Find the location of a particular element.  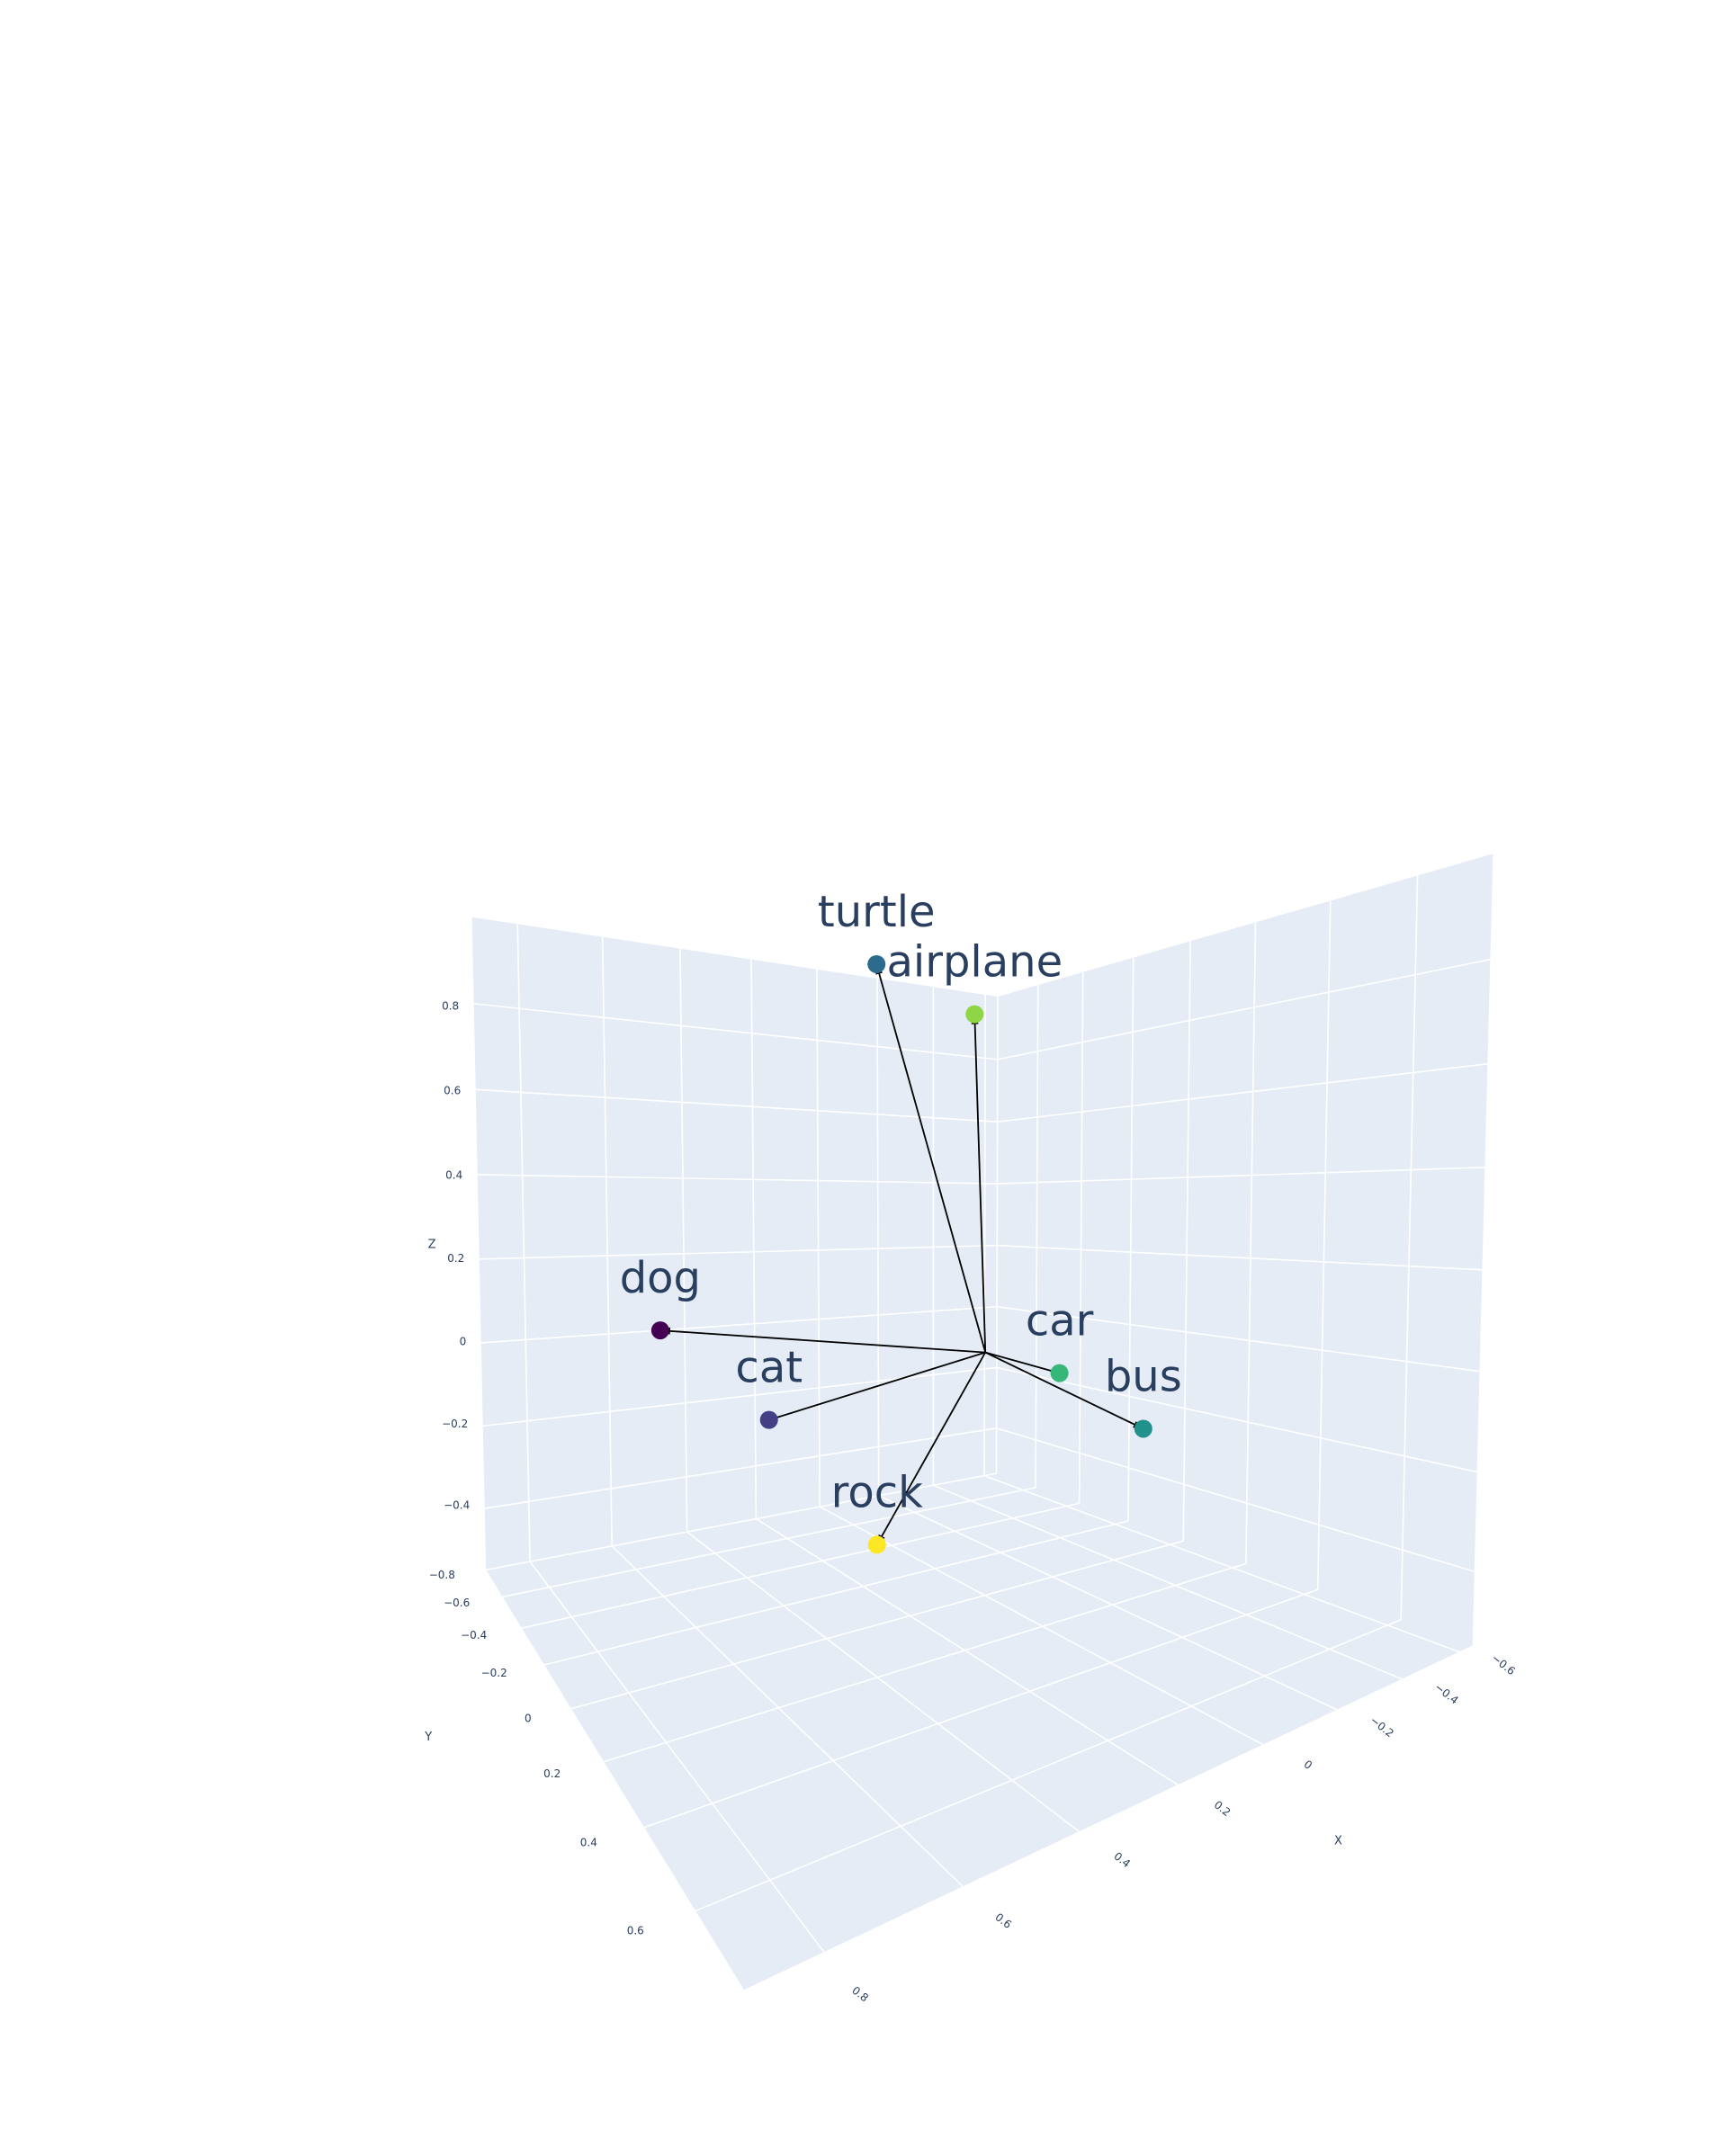

y-tick-label: −0.8 is located at coordinates (442, 1575).